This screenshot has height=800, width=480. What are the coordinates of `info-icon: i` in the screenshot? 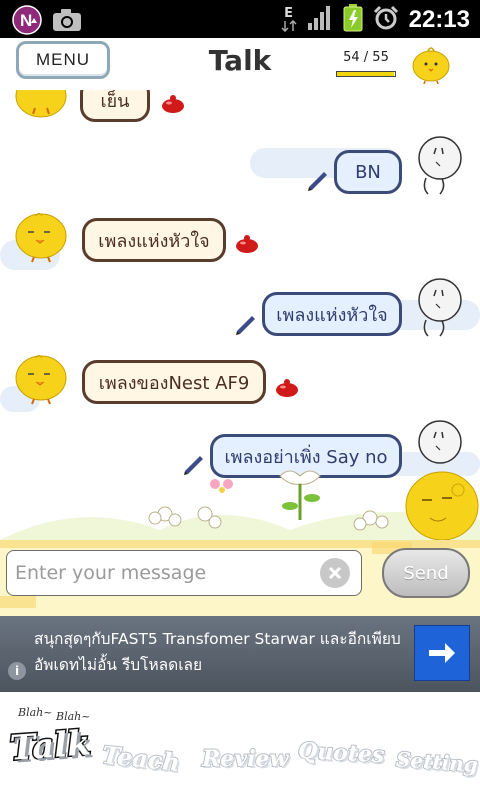 It's located at (17, 671).